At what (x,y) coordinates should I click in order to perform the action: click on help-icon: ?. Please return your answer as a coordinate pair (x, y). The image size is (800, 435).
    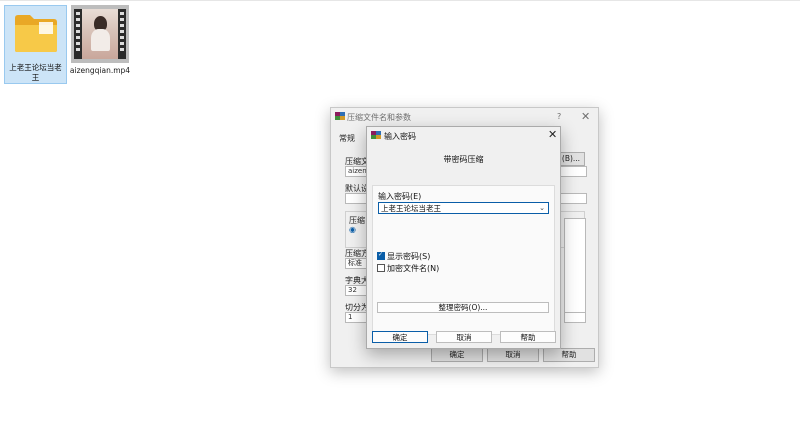
    Looking at the image, I should click on (559, 116).